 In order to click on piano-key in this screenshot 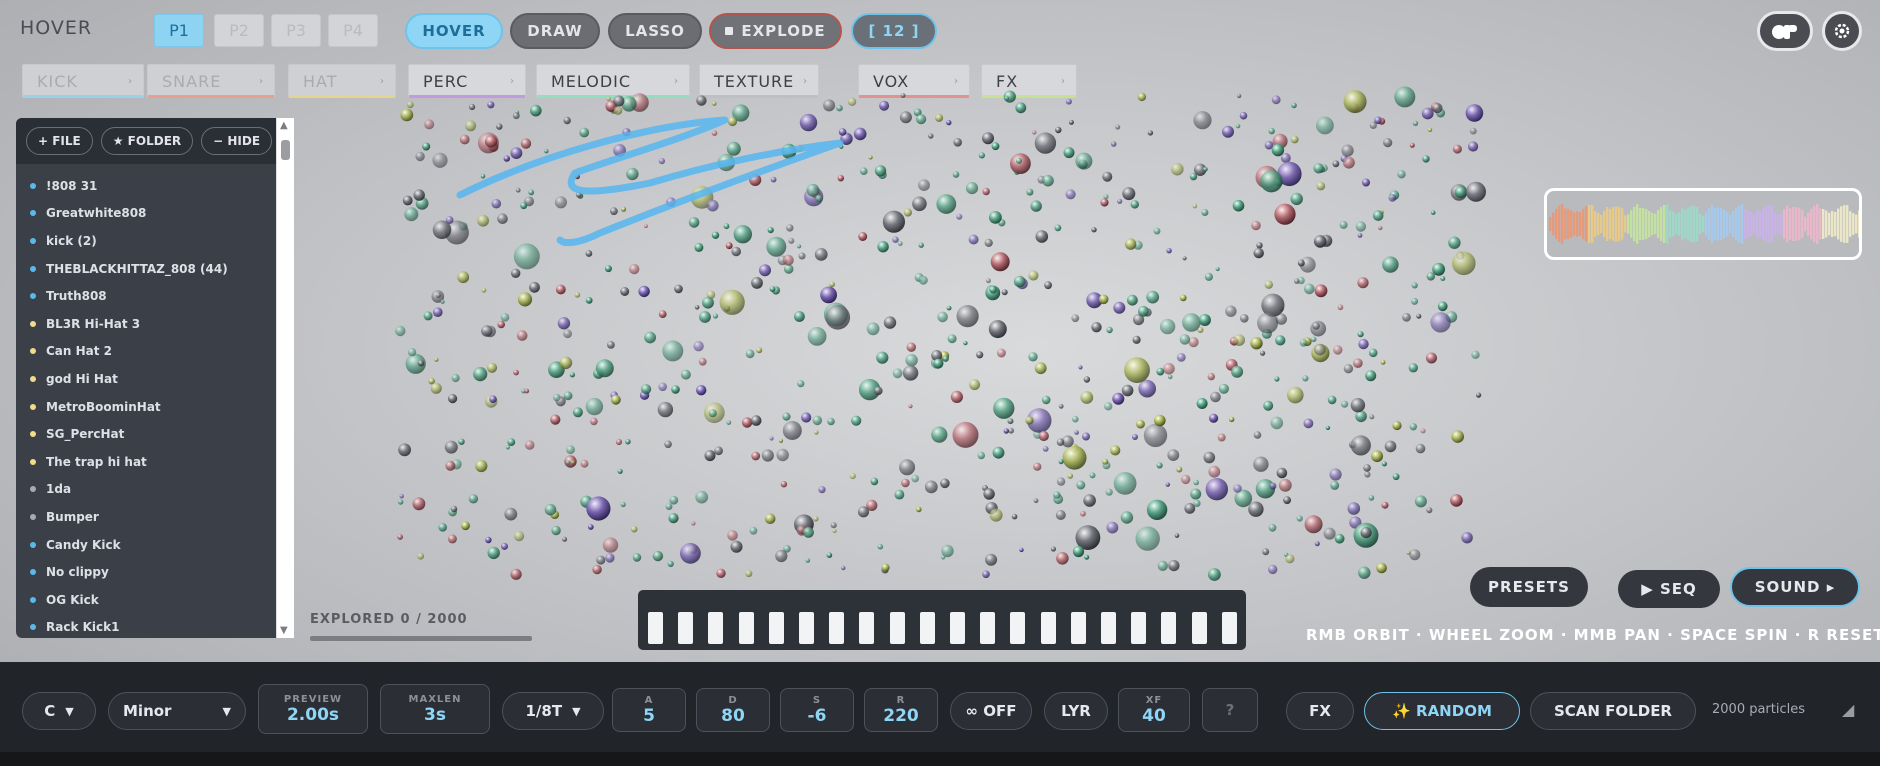, I will do `click(957, 628)`.